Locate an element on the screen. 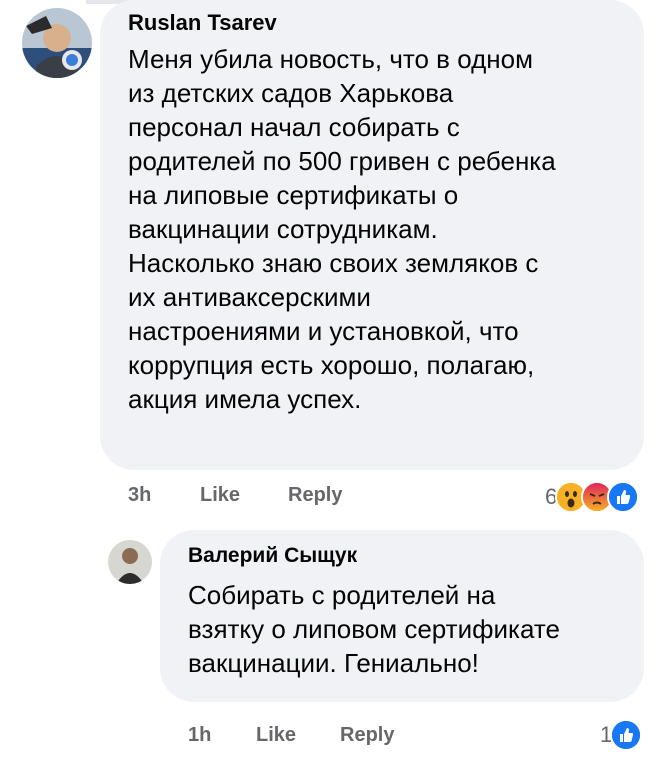  reply-actions: 1h Like Reply is located at coordinates (338, 735).